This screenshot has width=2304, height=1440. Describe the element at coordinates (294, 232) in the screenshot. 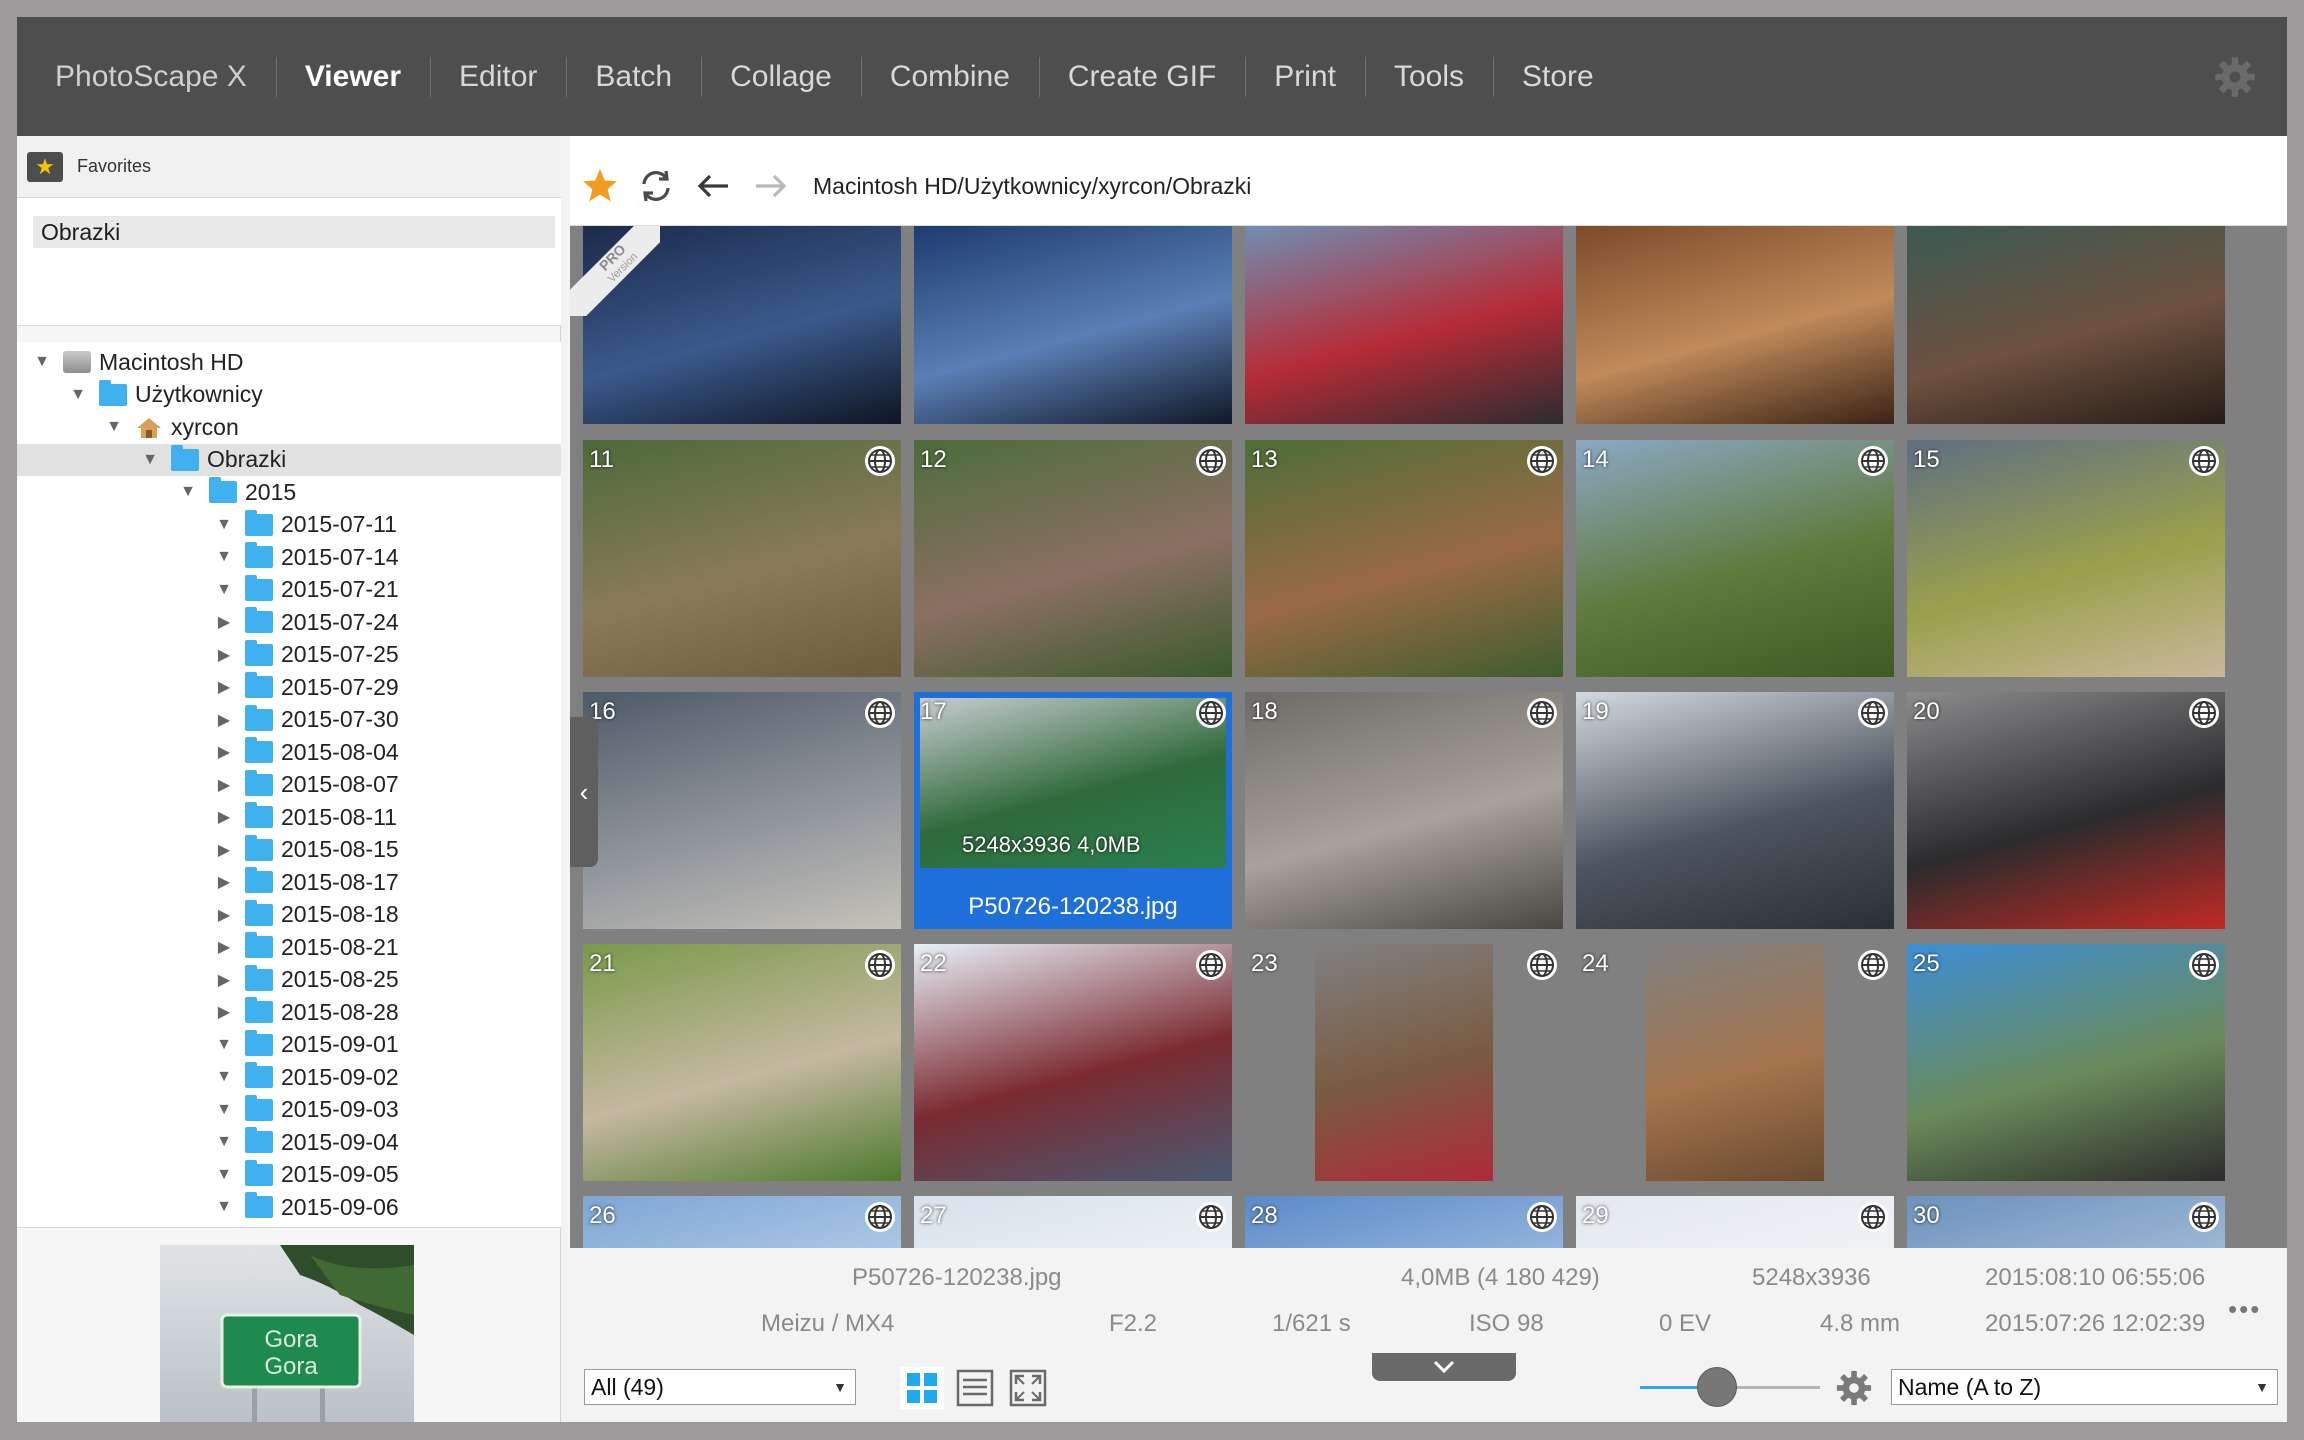

I see `favorite-item: Obrazki` at that location.